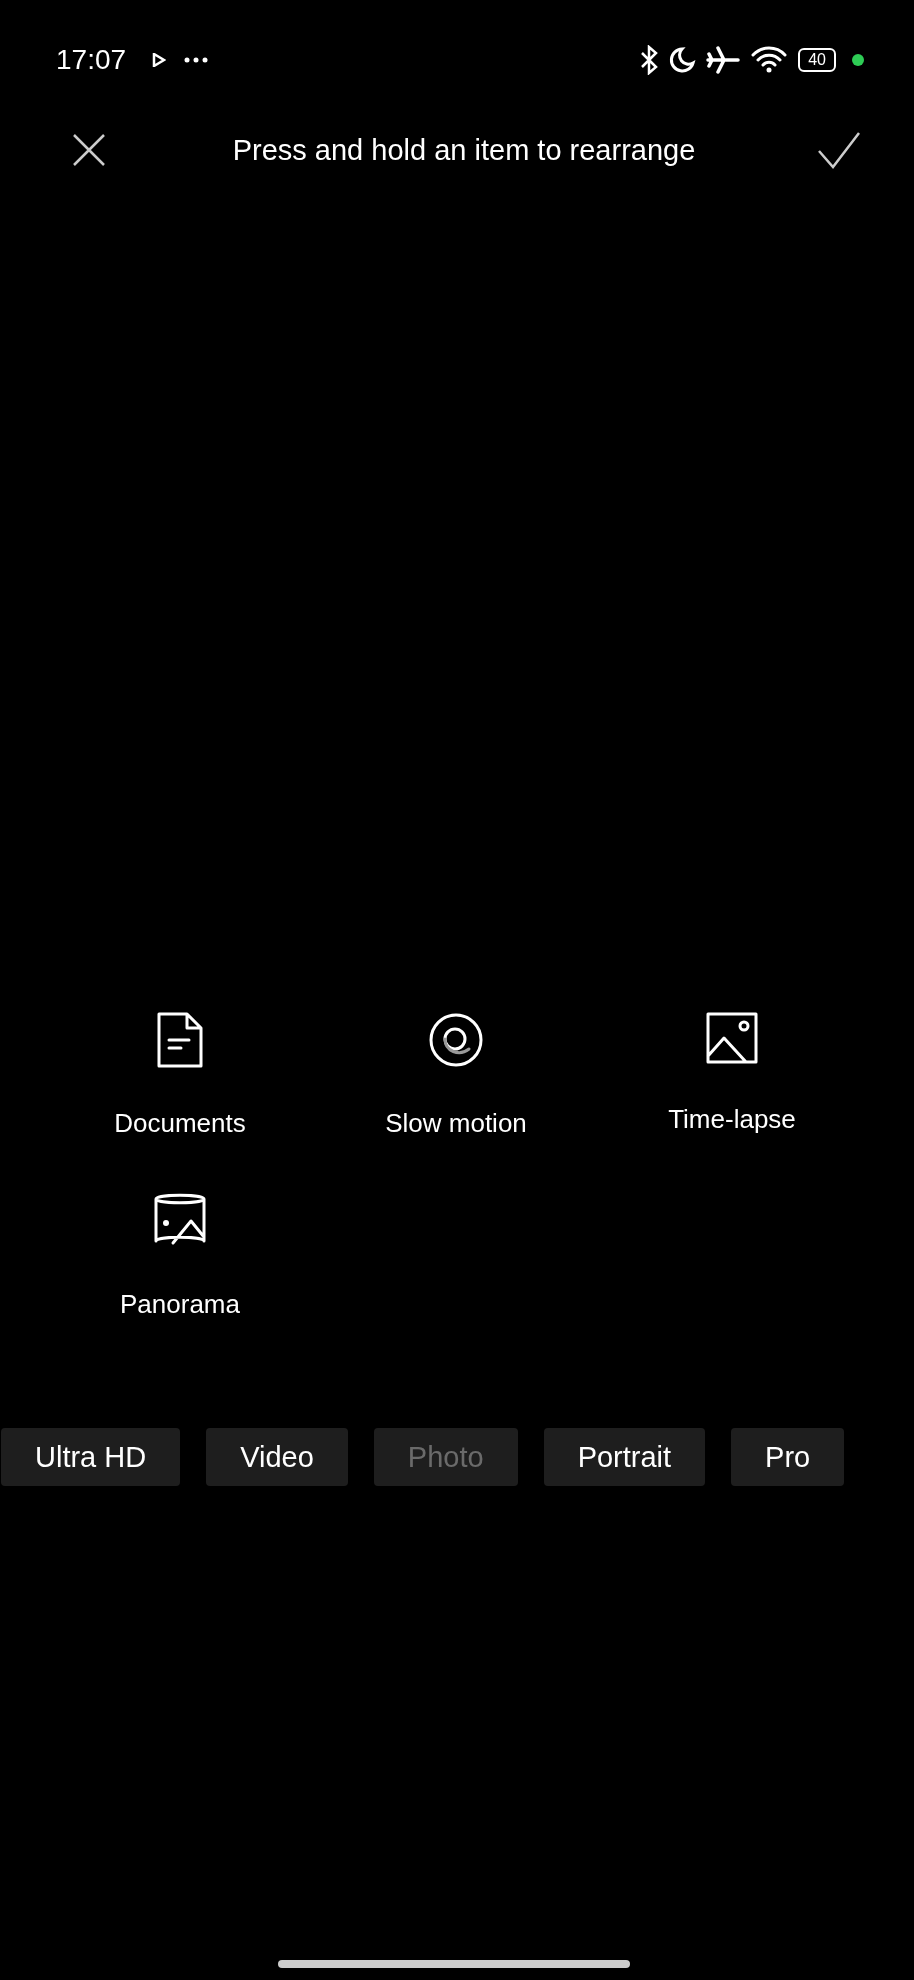 Image resolution: width=914 pixels, height=1980 pixels. Describe the element at coordinates (456, 1040) in the screenshot. I see `spiral-icon` at that location.